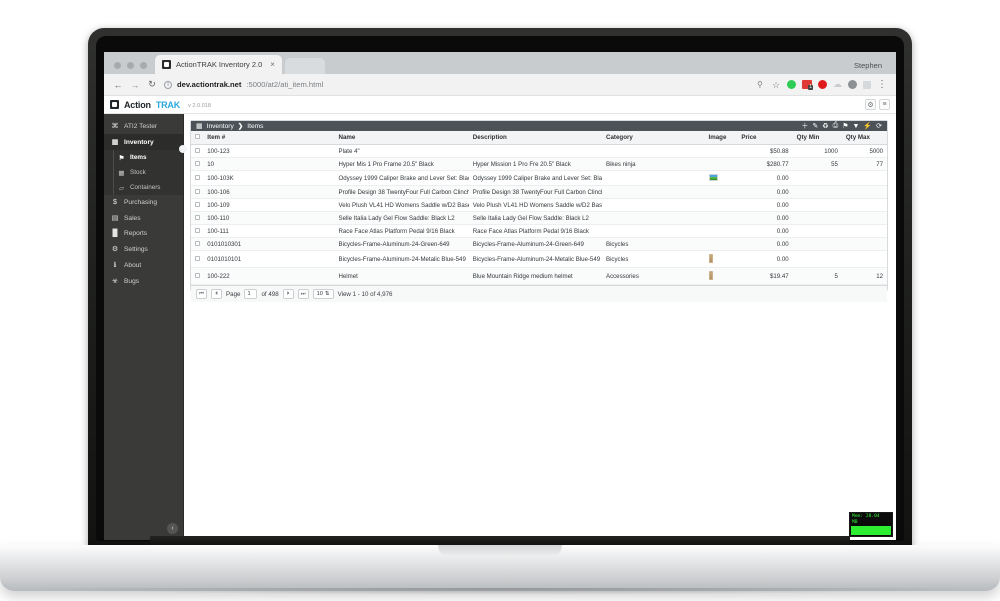  What do you see at coordinates (867, 126) in the screenshot?
I see `quick-action-button: ⚡` at bounding box center [867, 126].